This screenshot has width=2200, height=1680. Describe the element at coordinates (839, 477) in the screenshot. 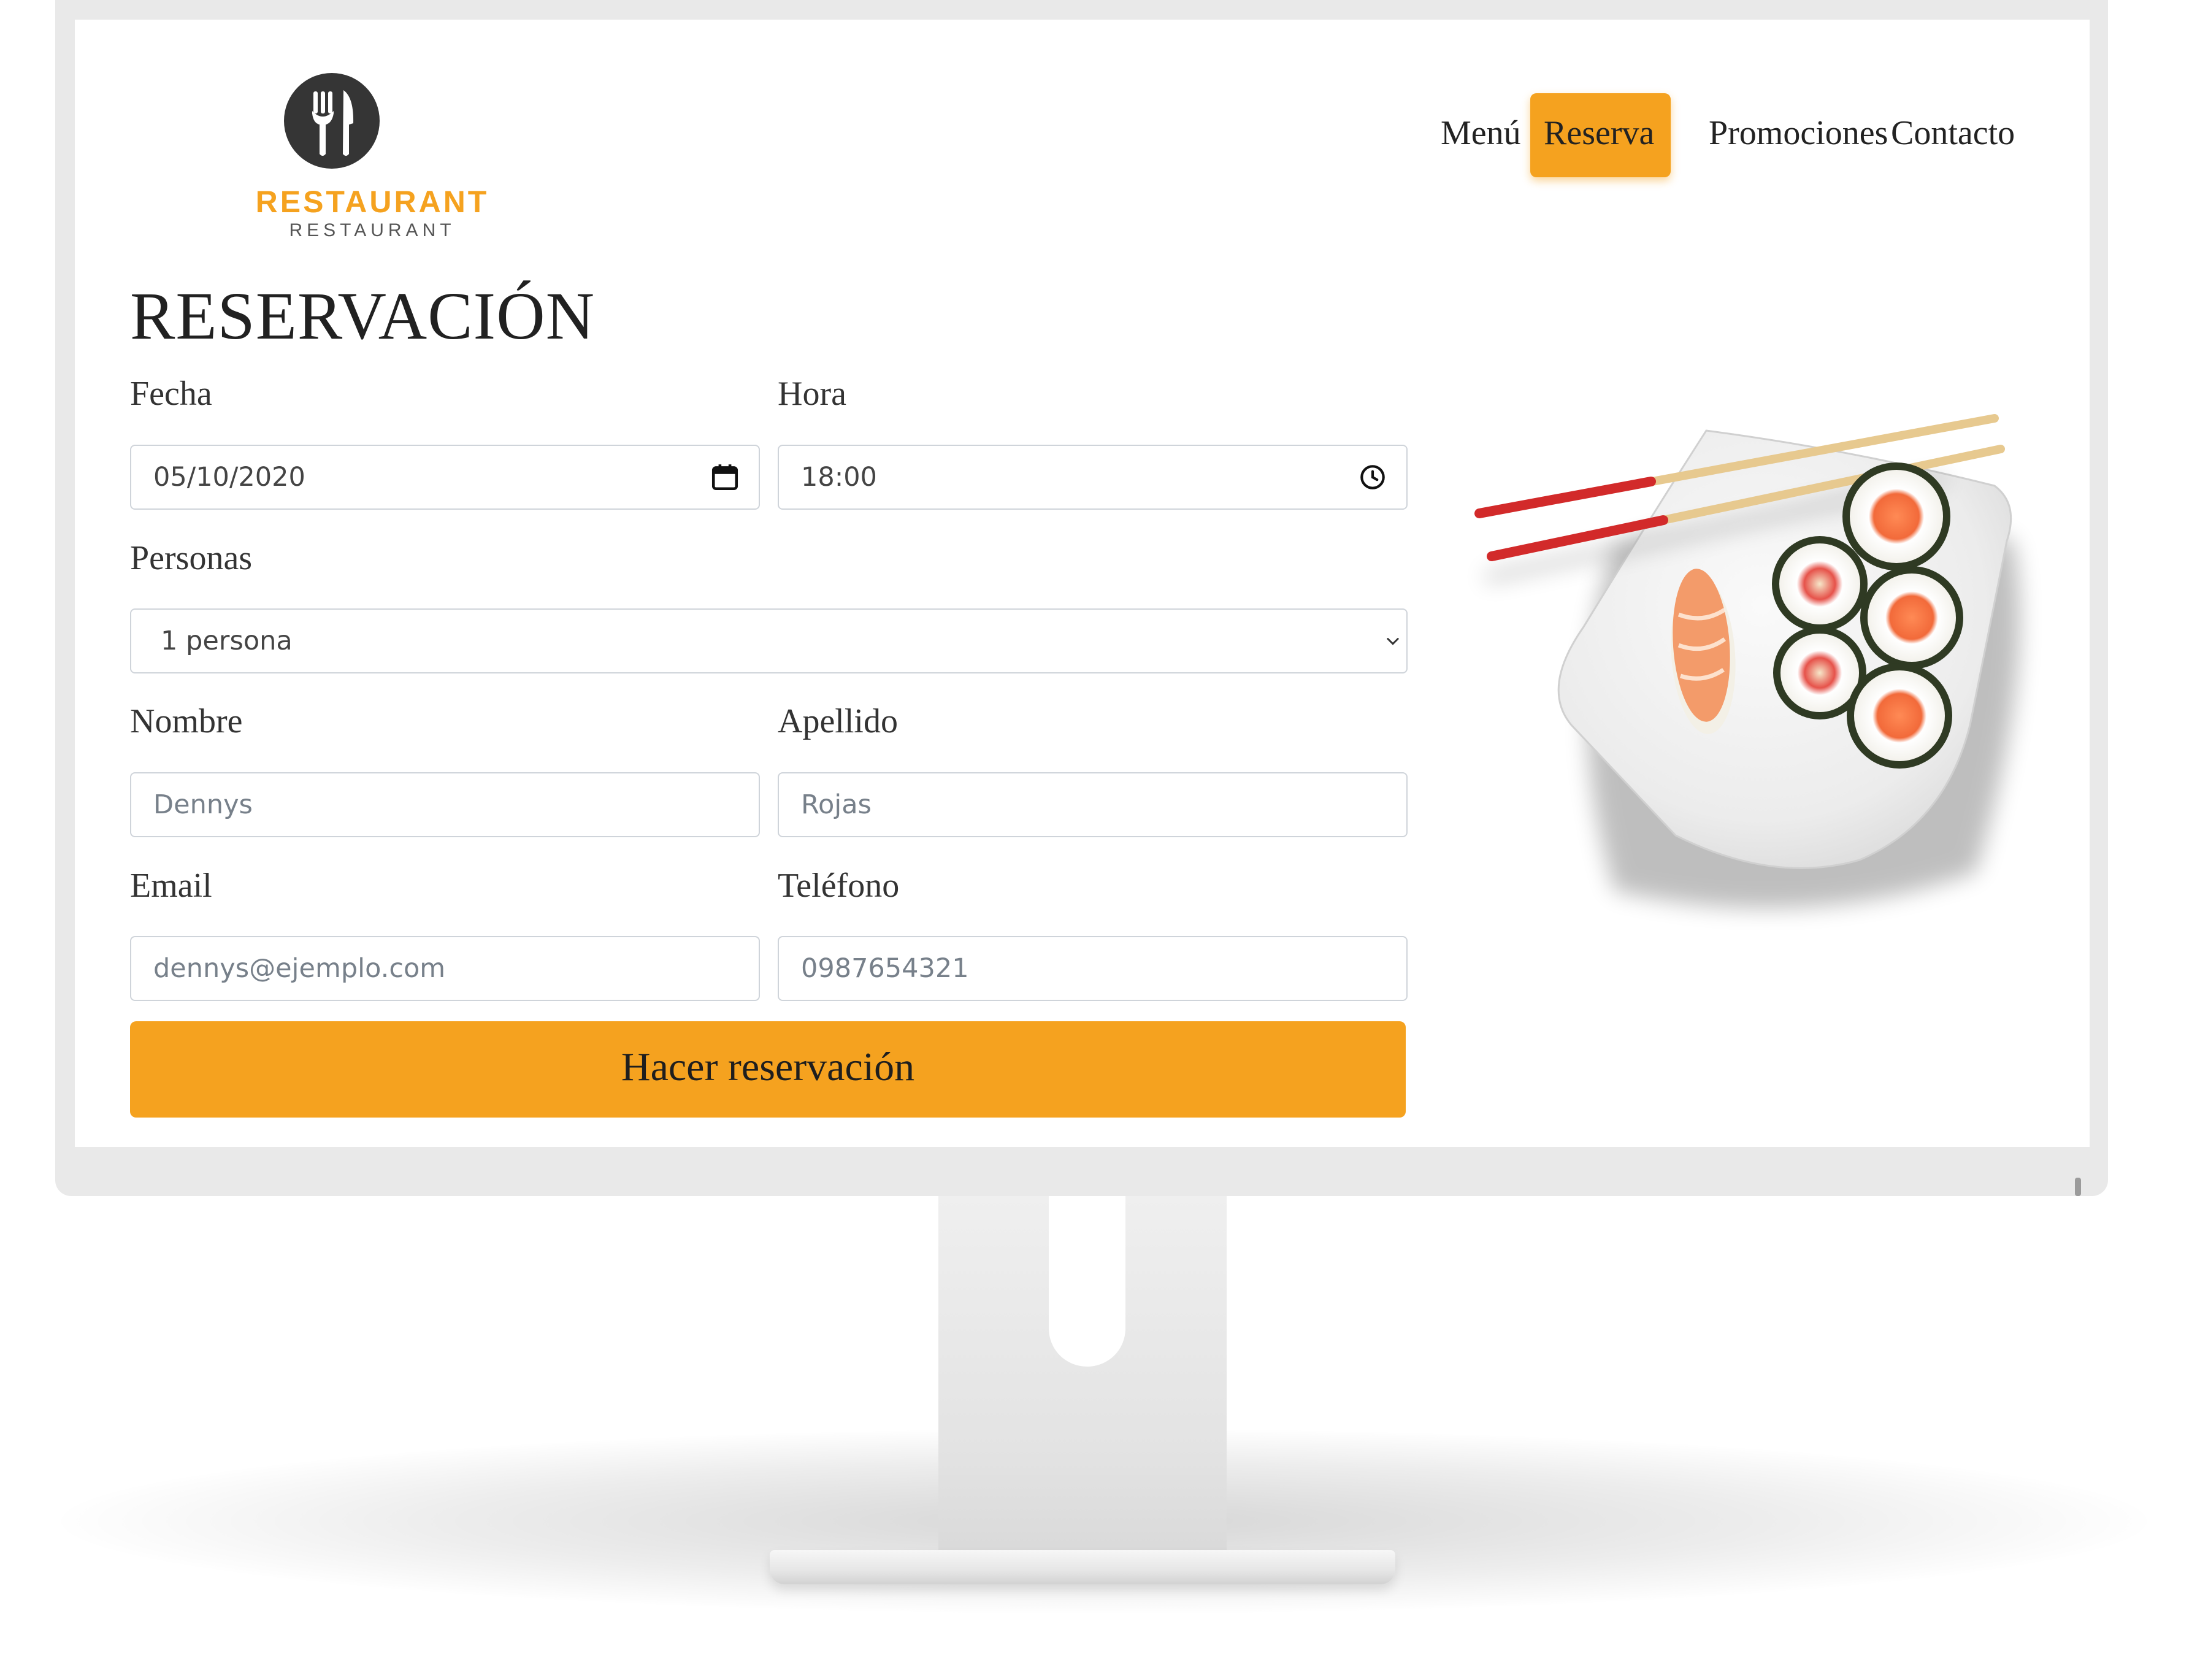

I see `hora-value: 18:00` at that location.